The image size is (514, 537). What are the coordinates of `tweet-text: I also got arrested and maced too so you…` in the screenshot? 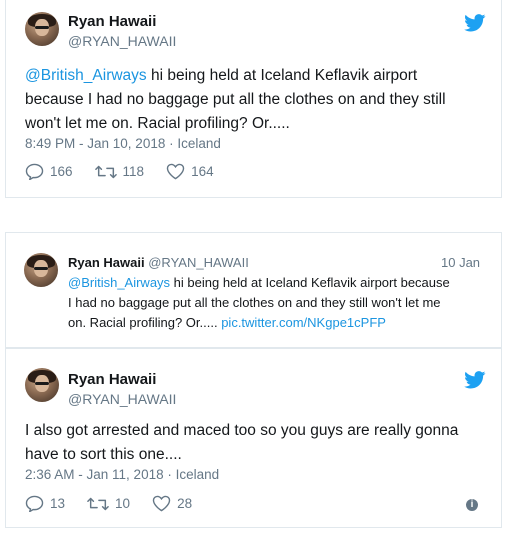 It's located at (260, 443).